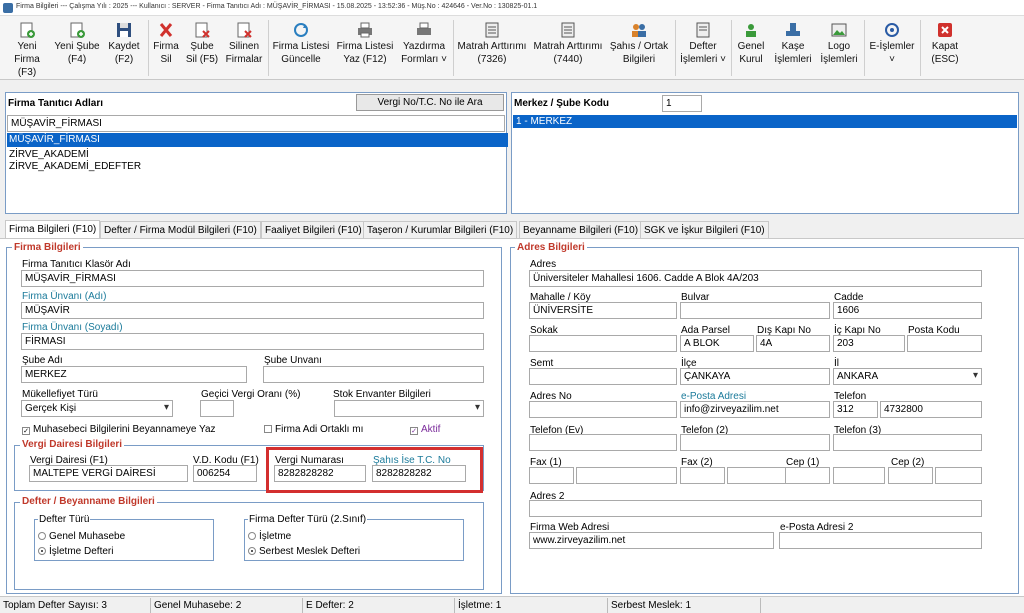 The width and height of the screenshot is (1024, 613). I want to click on cep1-input, so click(859, 475).